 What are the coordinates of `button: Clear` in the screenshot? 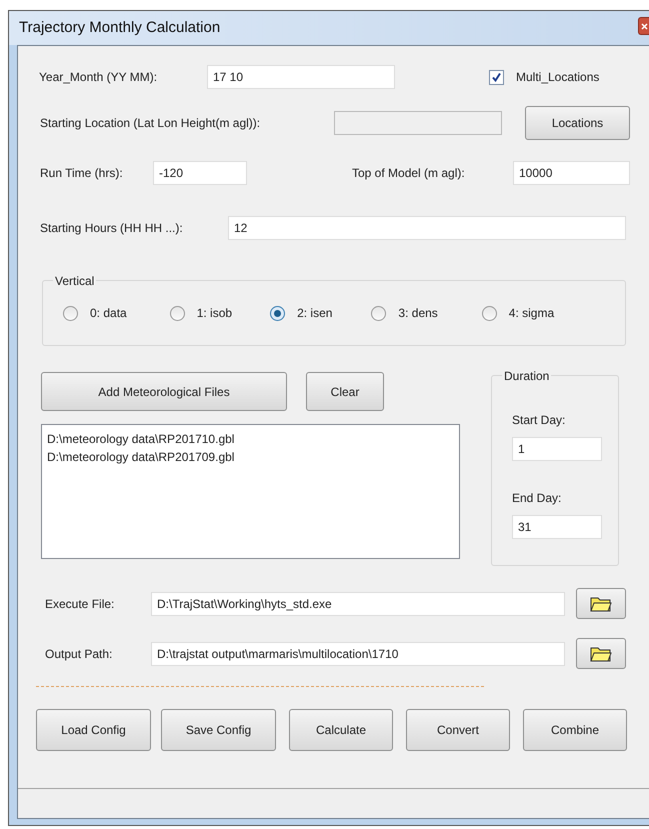 It's located at (345, 391).